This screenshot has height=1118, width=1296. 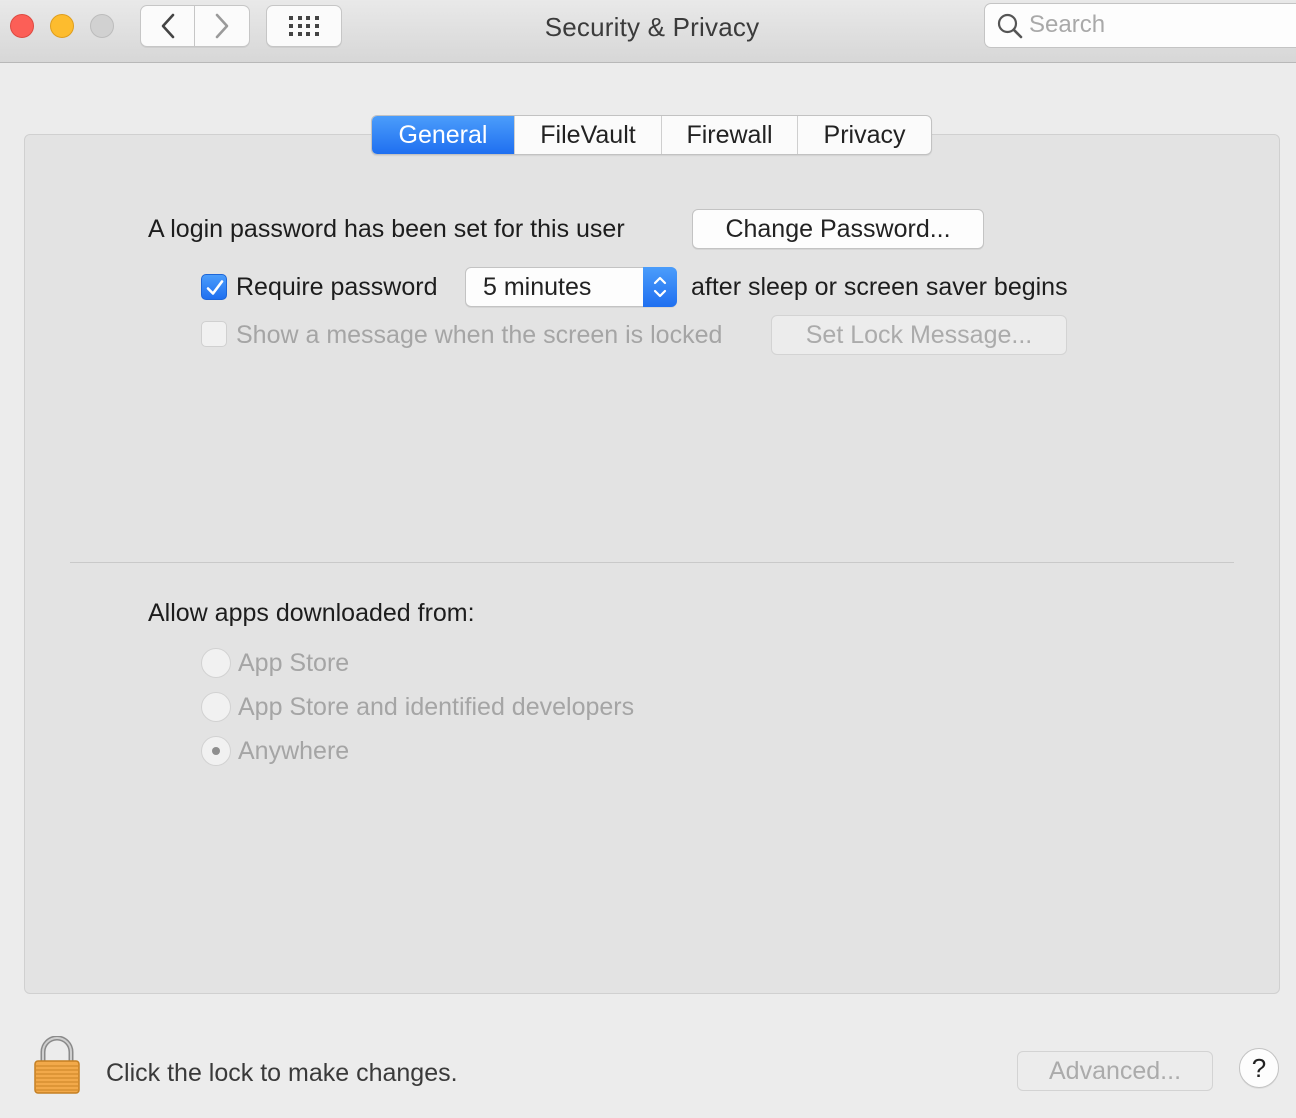 What do you see at coordinates (57, 1065) in the screenshot?
I see `lock-icon` at bounding box center [57, 1065].